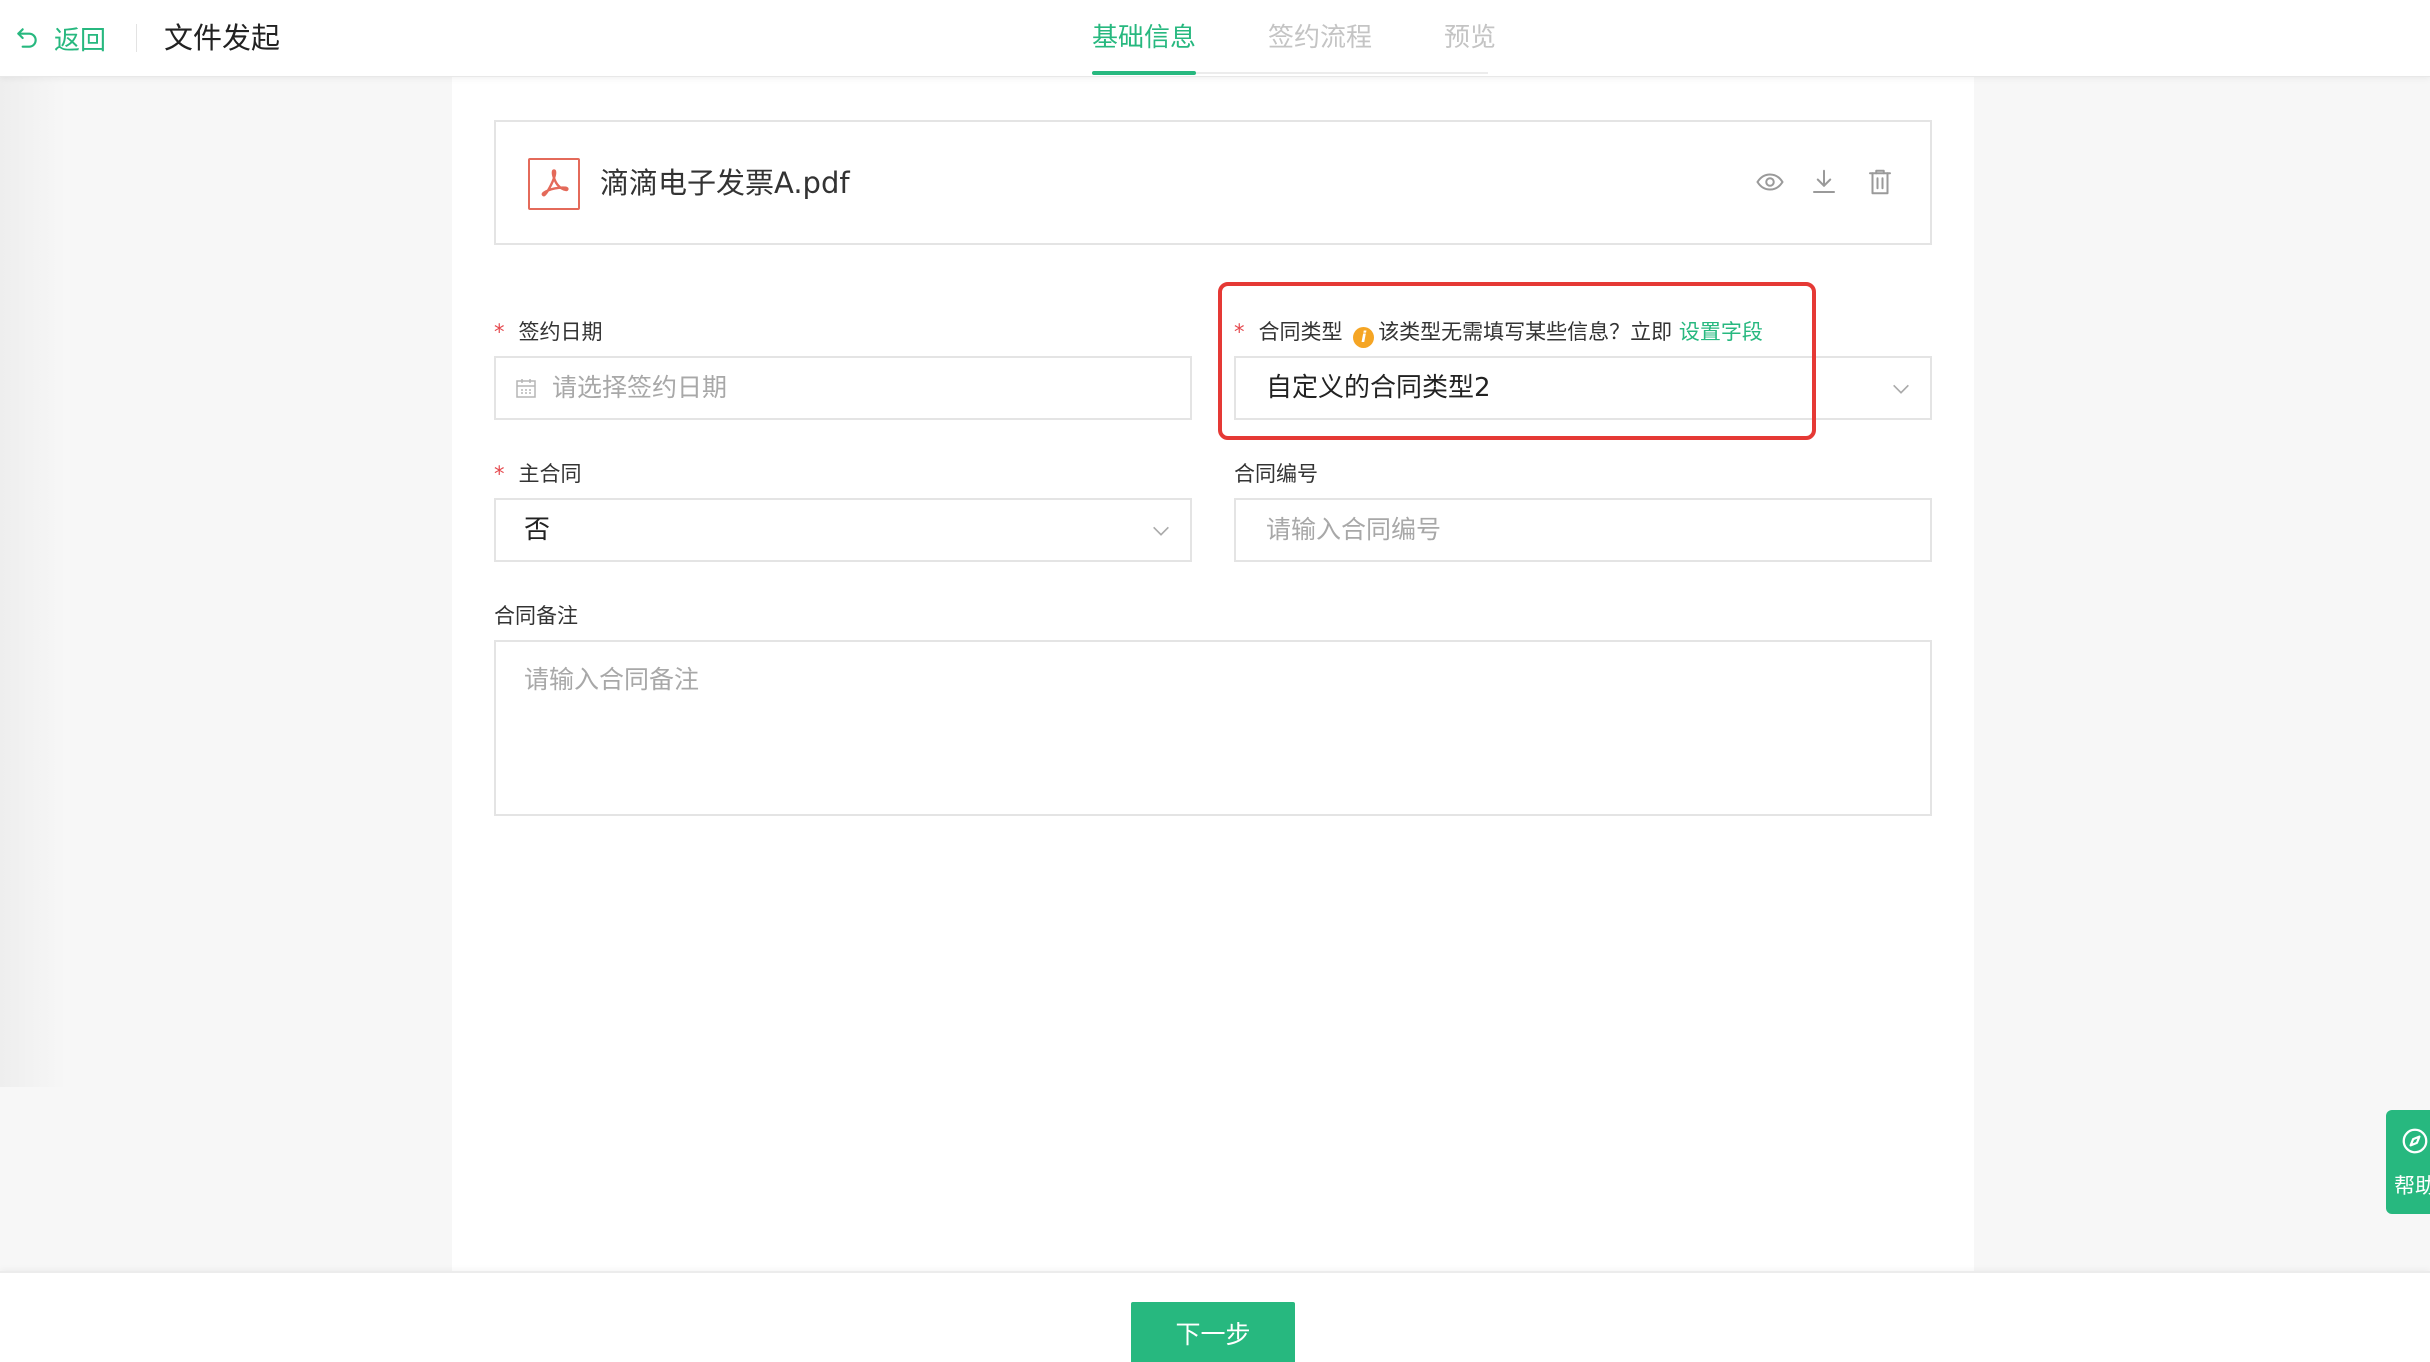 This screenshot has width=2430, height=1362. I want to click on main-contract-label-text: 主合同, so click(550, 474).